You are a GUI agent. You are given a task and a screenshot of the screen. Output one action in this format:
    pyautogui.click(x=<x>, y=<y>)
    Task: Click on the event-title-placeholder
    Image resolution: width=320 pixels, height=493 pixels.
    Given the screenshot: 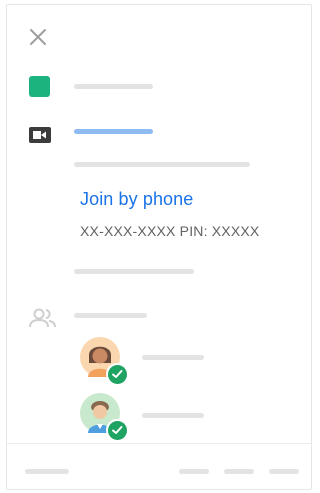 What is the action you would take?
    pyautogui.click(x=113, y=86)
    